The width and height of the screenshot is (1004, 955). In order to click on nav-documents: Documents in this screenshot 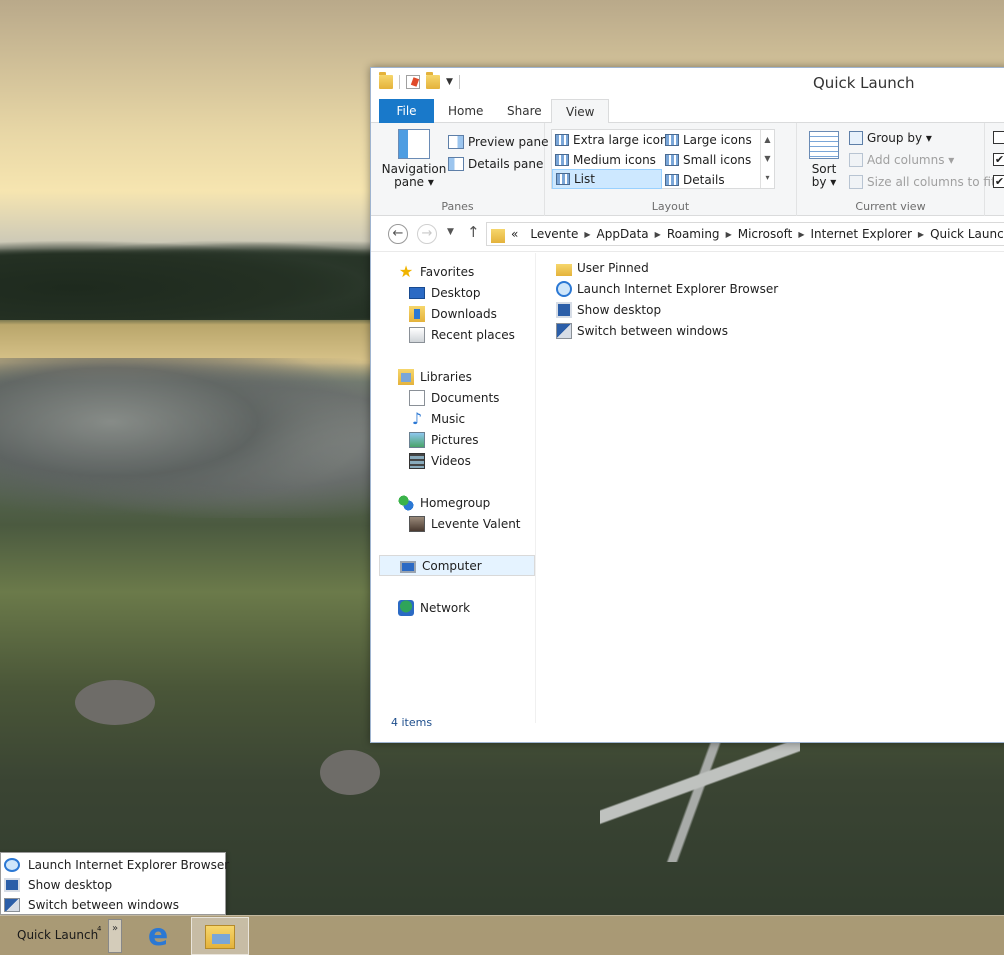, I will do `click(454, 397)`.